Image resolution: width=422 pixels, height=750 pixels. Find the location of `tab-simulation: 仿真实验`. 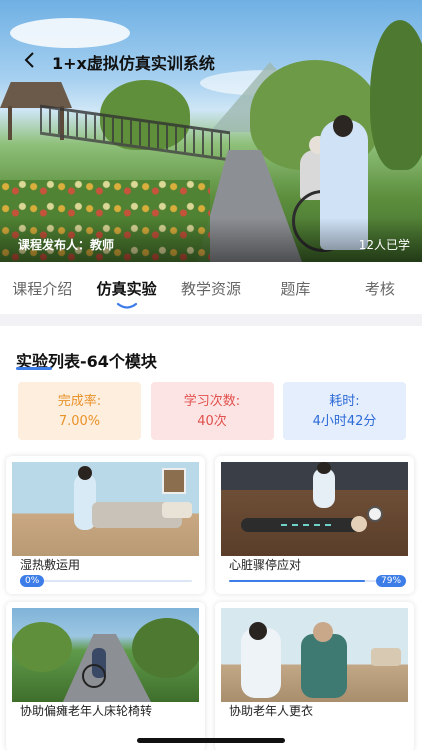

tab-simulation: 仿真实验 is located at coordinates (126, 288).